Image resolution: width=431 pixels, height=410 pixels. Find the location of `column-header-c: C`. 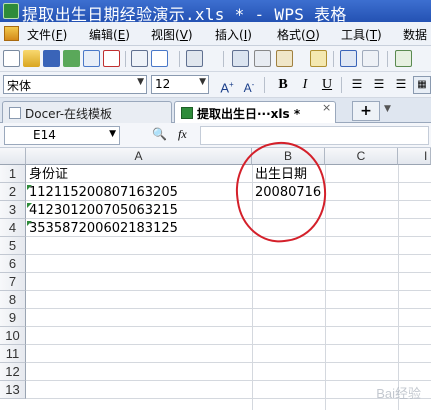

column-header-c: C is located at coordinates (361, 156).